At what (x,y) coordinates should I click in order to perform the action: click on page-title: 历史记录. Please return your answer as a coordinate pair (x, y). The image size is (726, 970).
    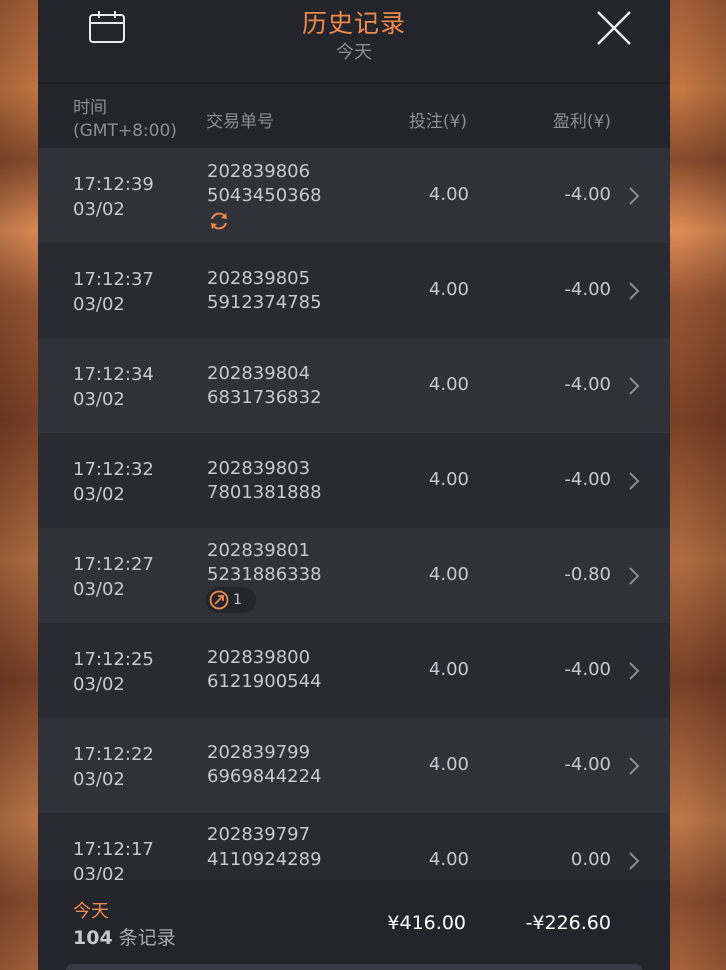
    Looking at the image, I should click on (353, 23).